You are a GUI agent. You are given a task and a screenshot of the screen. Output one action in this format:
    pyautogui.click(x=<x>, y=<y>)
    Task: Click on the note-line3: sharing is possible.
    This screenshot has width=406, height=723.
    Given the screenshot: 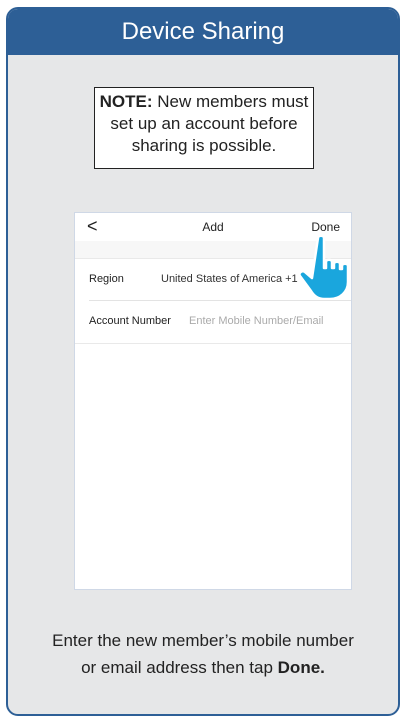 What is the action you would take?
    pyautogui.click(x=204, y=145)
    